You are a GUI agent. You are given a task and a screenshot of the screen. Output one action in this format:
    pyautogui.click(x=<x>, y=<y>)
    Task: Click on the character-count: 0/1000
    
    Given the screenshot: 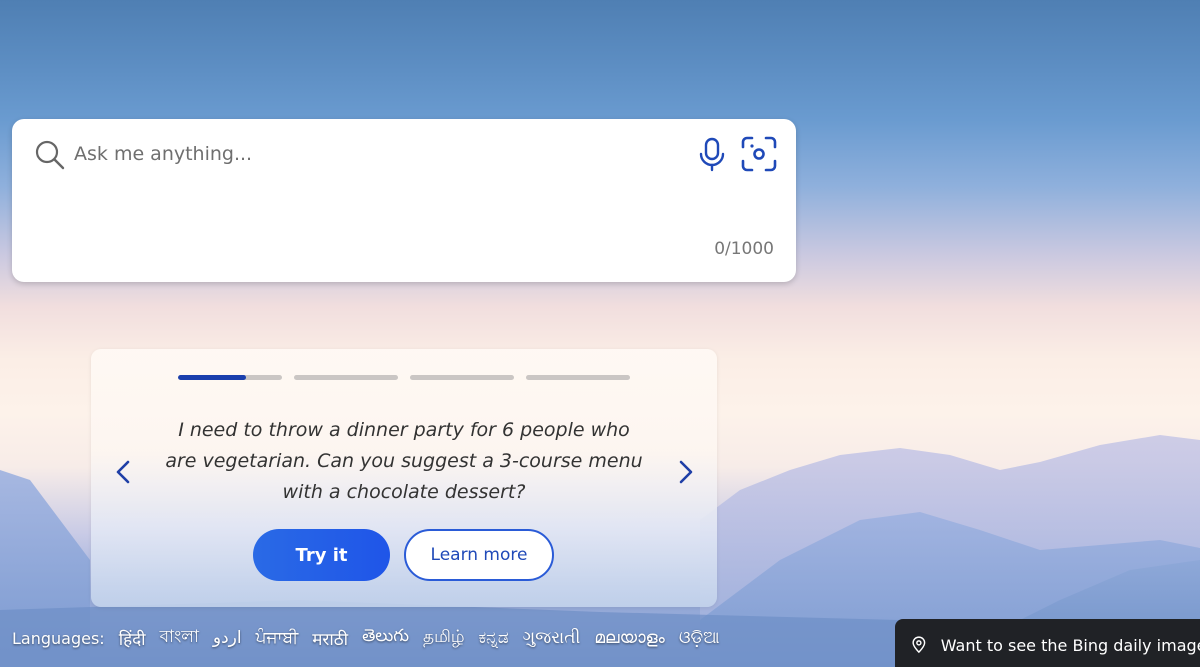 What is the action you would take?
    pyautogui.click(x=744, y=249)
    